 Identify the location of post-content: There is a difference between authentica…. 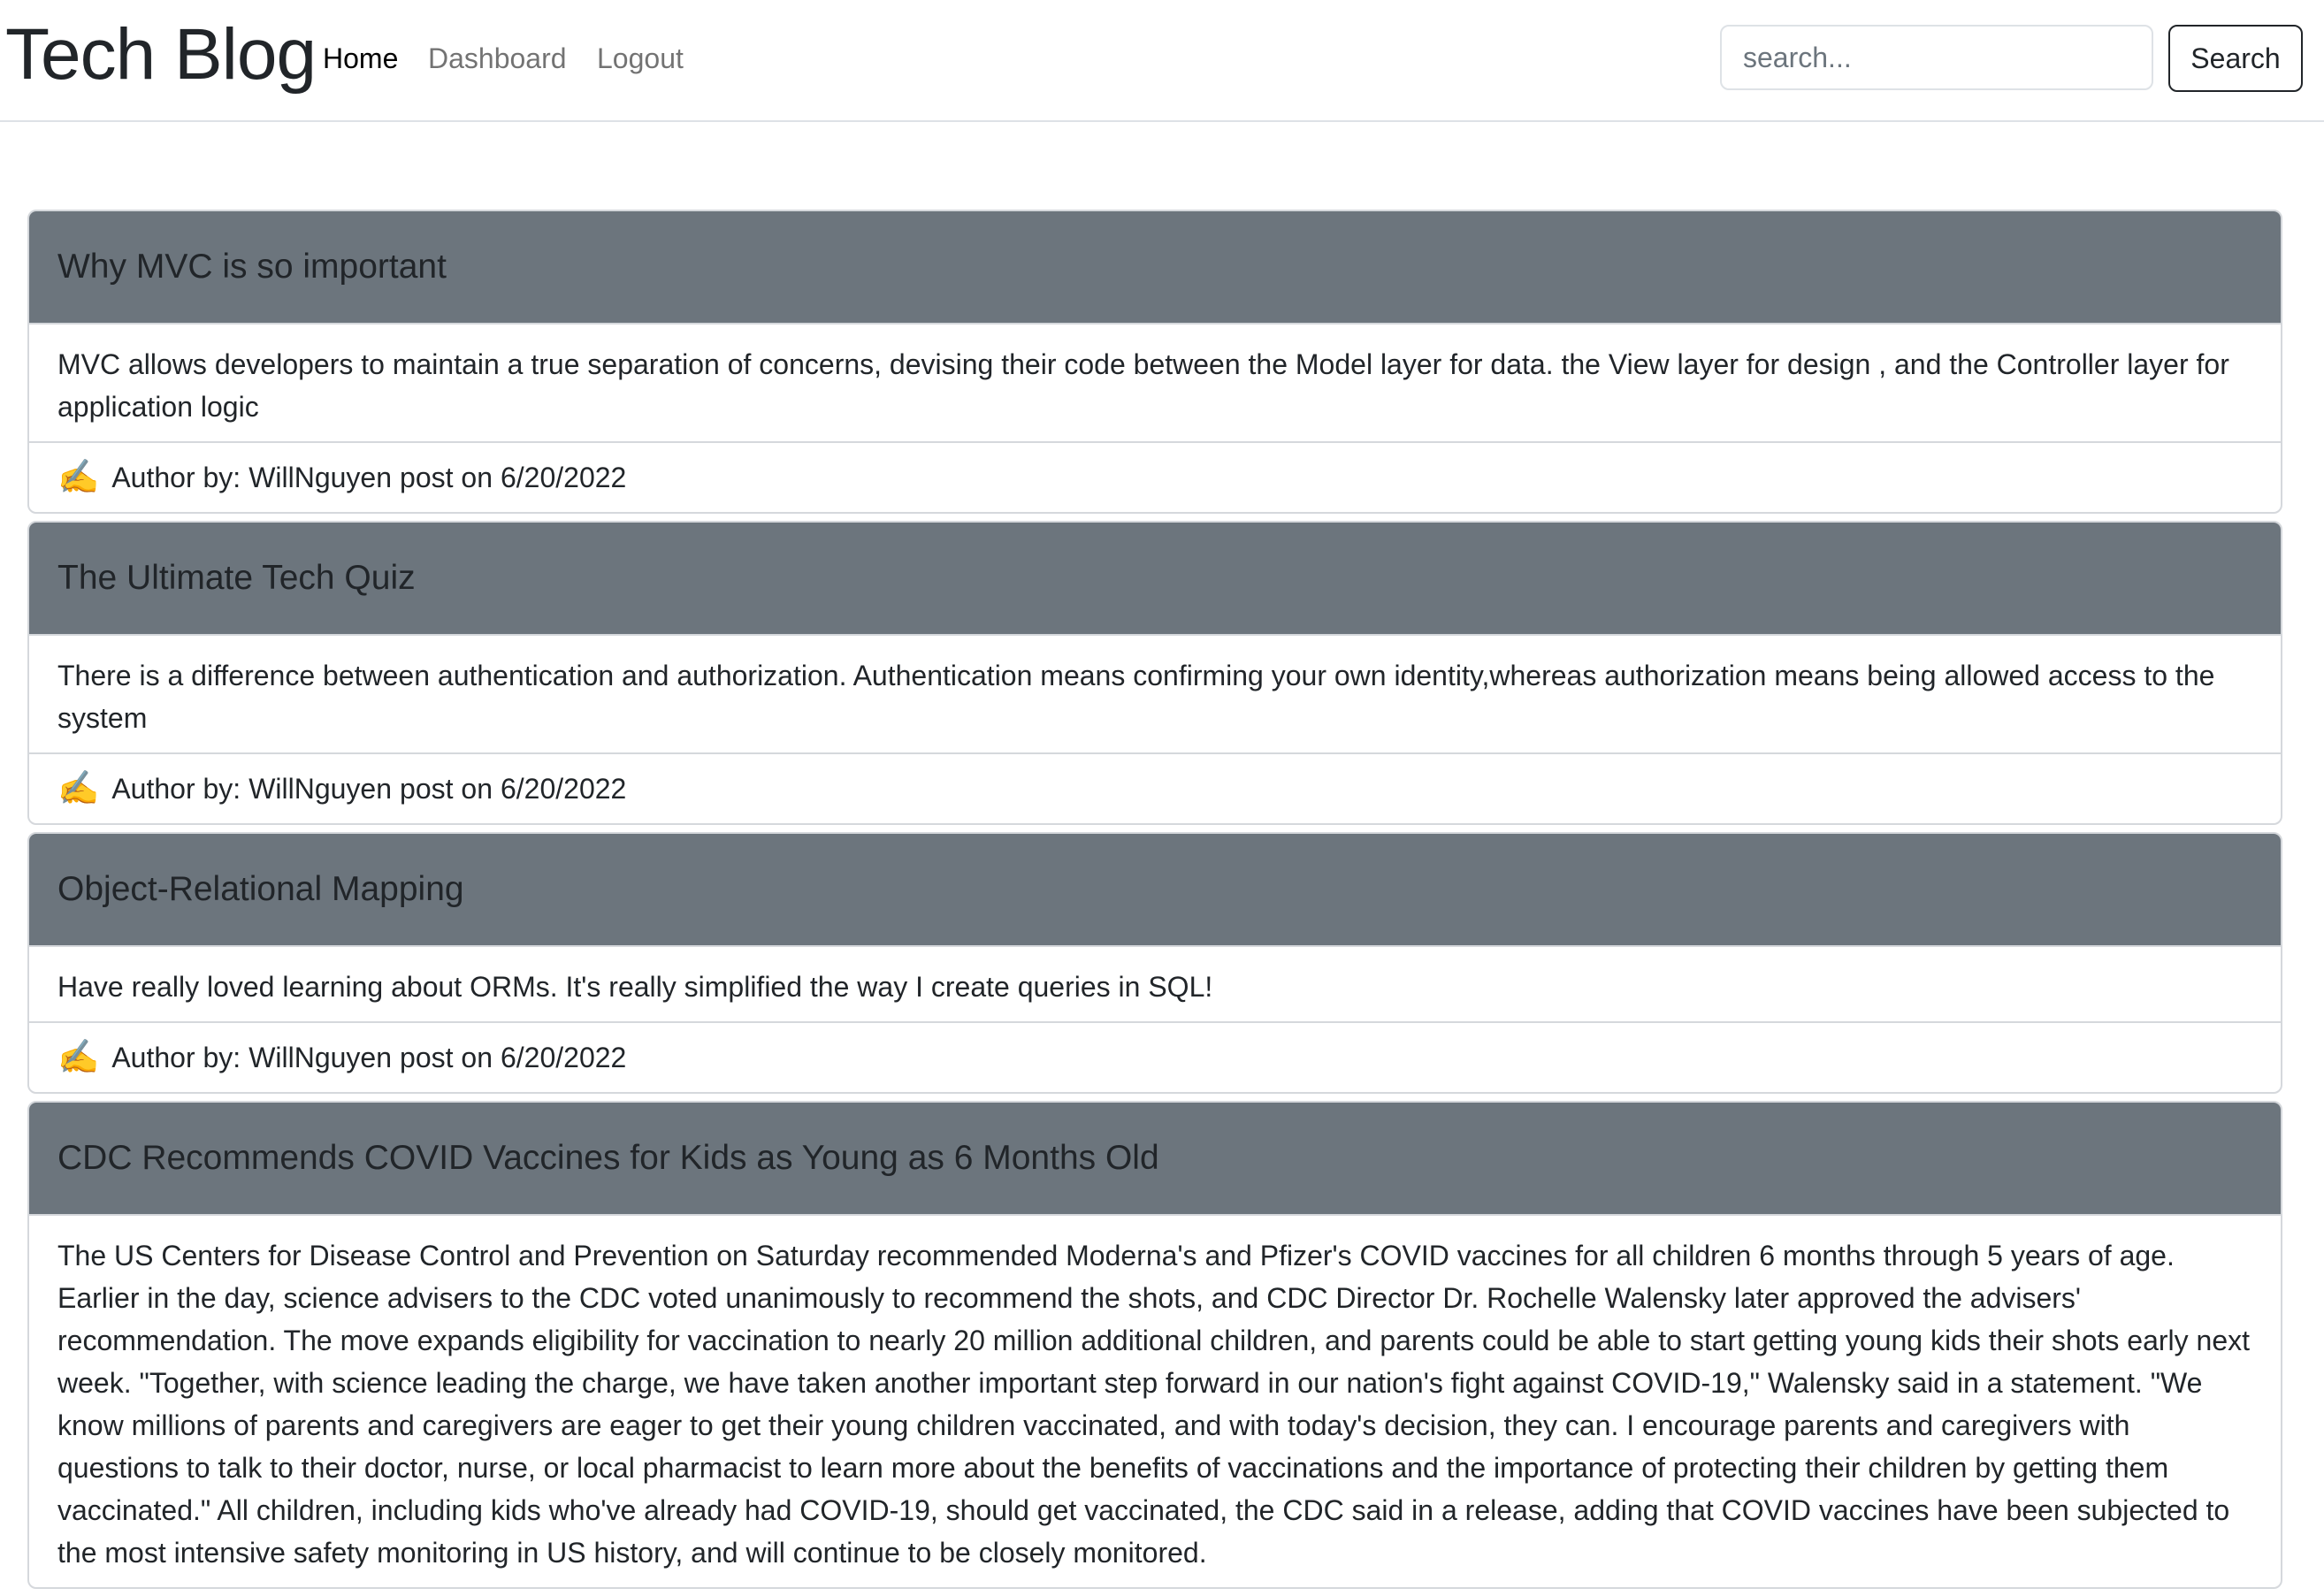
(1136, 697).